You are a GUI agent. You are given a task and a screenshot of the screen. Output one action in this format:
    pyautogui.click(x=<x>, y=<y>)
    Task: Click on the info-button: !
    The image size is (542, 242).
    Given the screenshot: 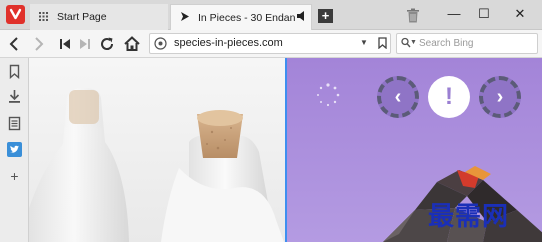 What is the action you would take?
    pyautogui.click(x=449, y=97)
    